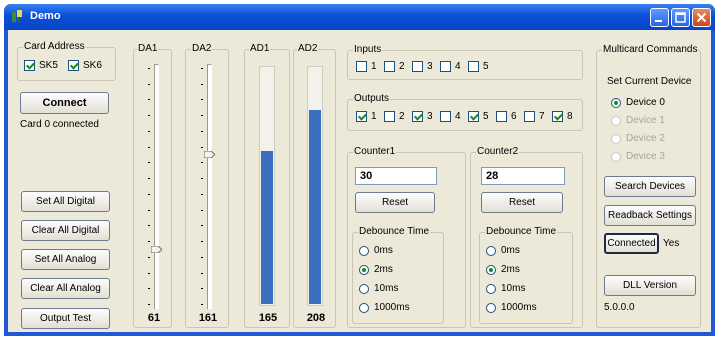  What do you see at coordinates (503, 250) in the screenshot?
I see `counter2-debounce-option-1: 0ms` at bounding box center [503, 250].